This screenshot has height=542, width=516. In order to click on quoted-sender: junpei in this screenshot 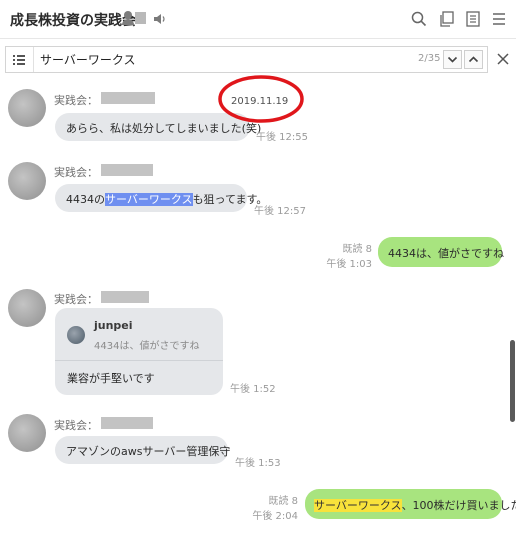, I will do `click(113, 325)`.